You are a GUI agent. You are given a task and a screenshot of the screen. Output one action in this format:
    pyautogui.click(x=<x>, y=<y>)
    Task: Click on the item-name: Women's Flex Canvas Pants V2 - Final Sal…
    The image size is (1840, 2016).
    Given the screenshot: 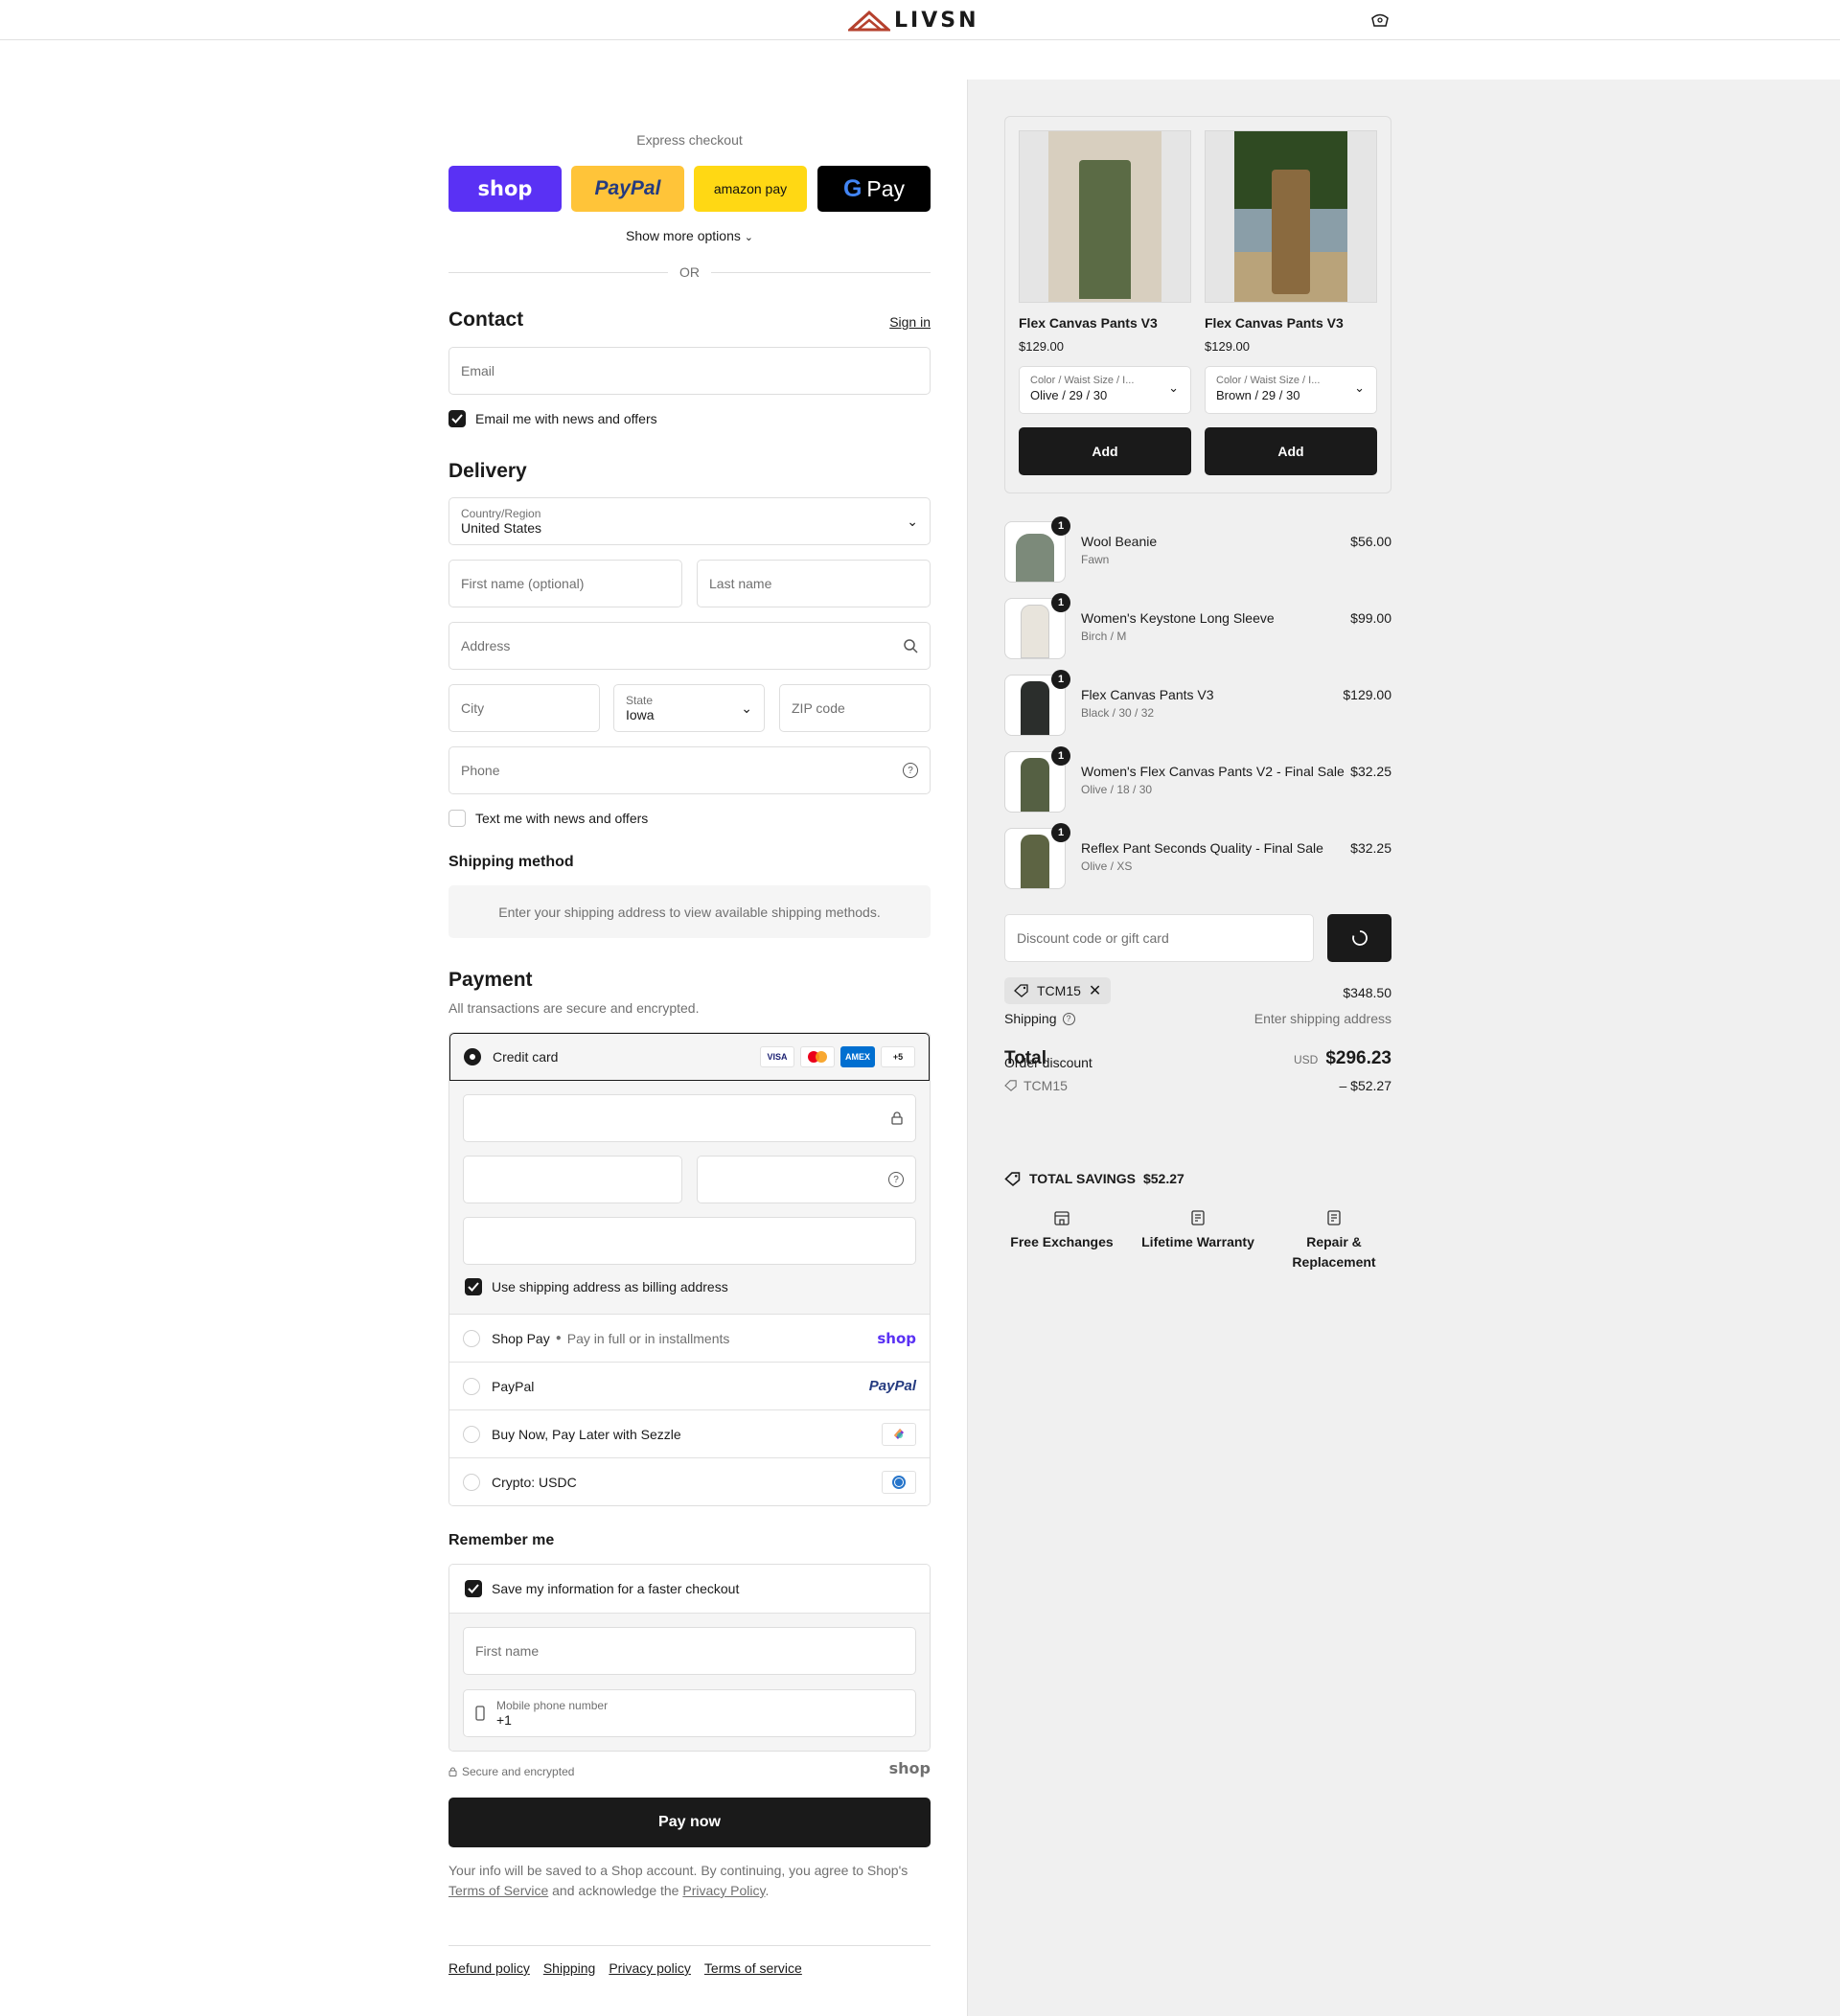 What is the action you would take?
    pyautogui.click(x=1213, y=771)
    